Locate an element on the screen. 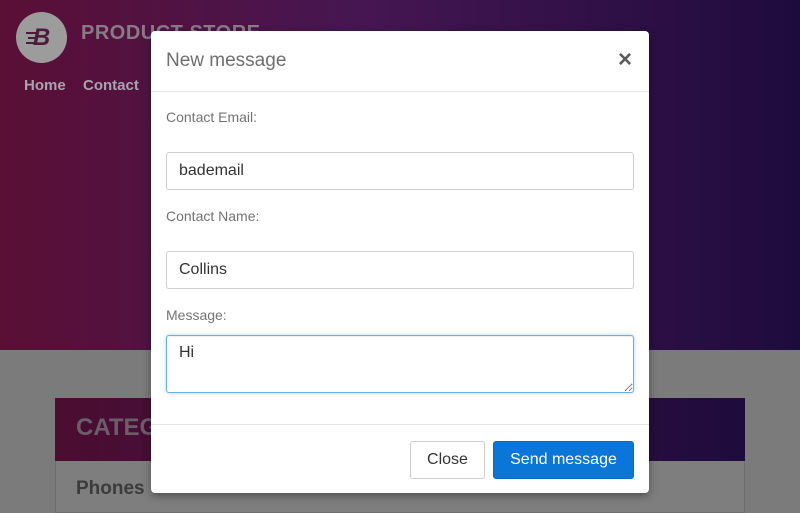 The height and width of the screenshot is (513, 800). category-item-phones: Phones is located at coordinates (110, 489).